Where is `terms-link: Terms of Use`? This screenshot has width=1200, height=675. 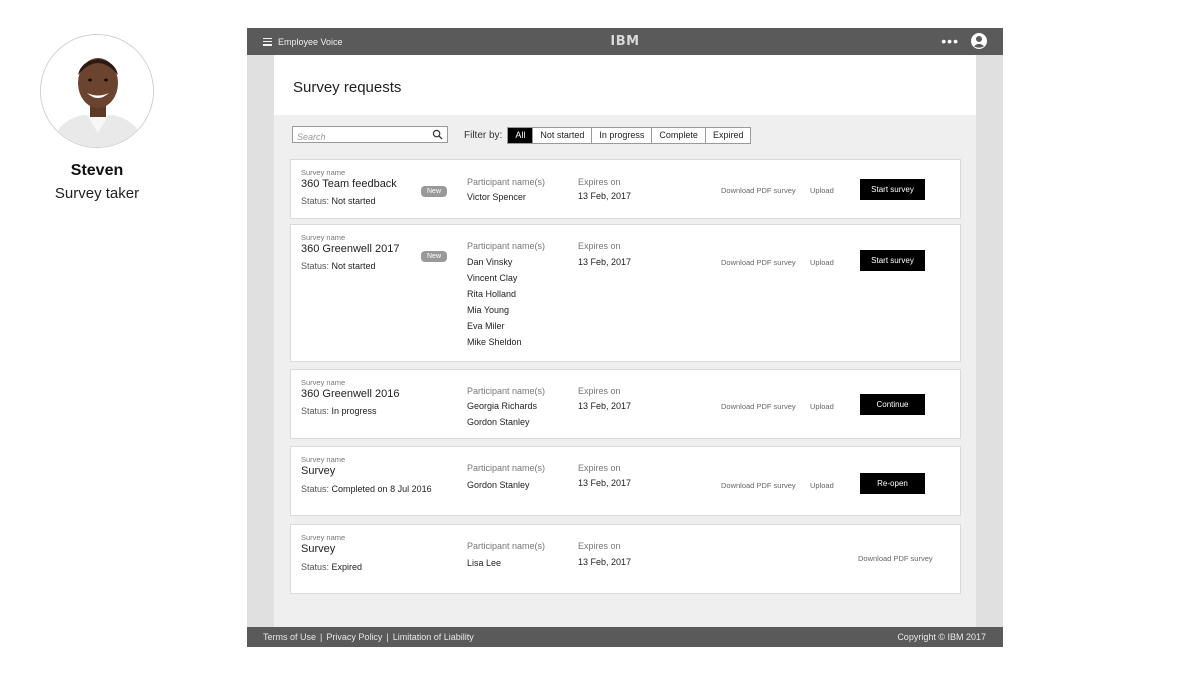
terms-link: Terms of Use is located at coordinates (289, 637).